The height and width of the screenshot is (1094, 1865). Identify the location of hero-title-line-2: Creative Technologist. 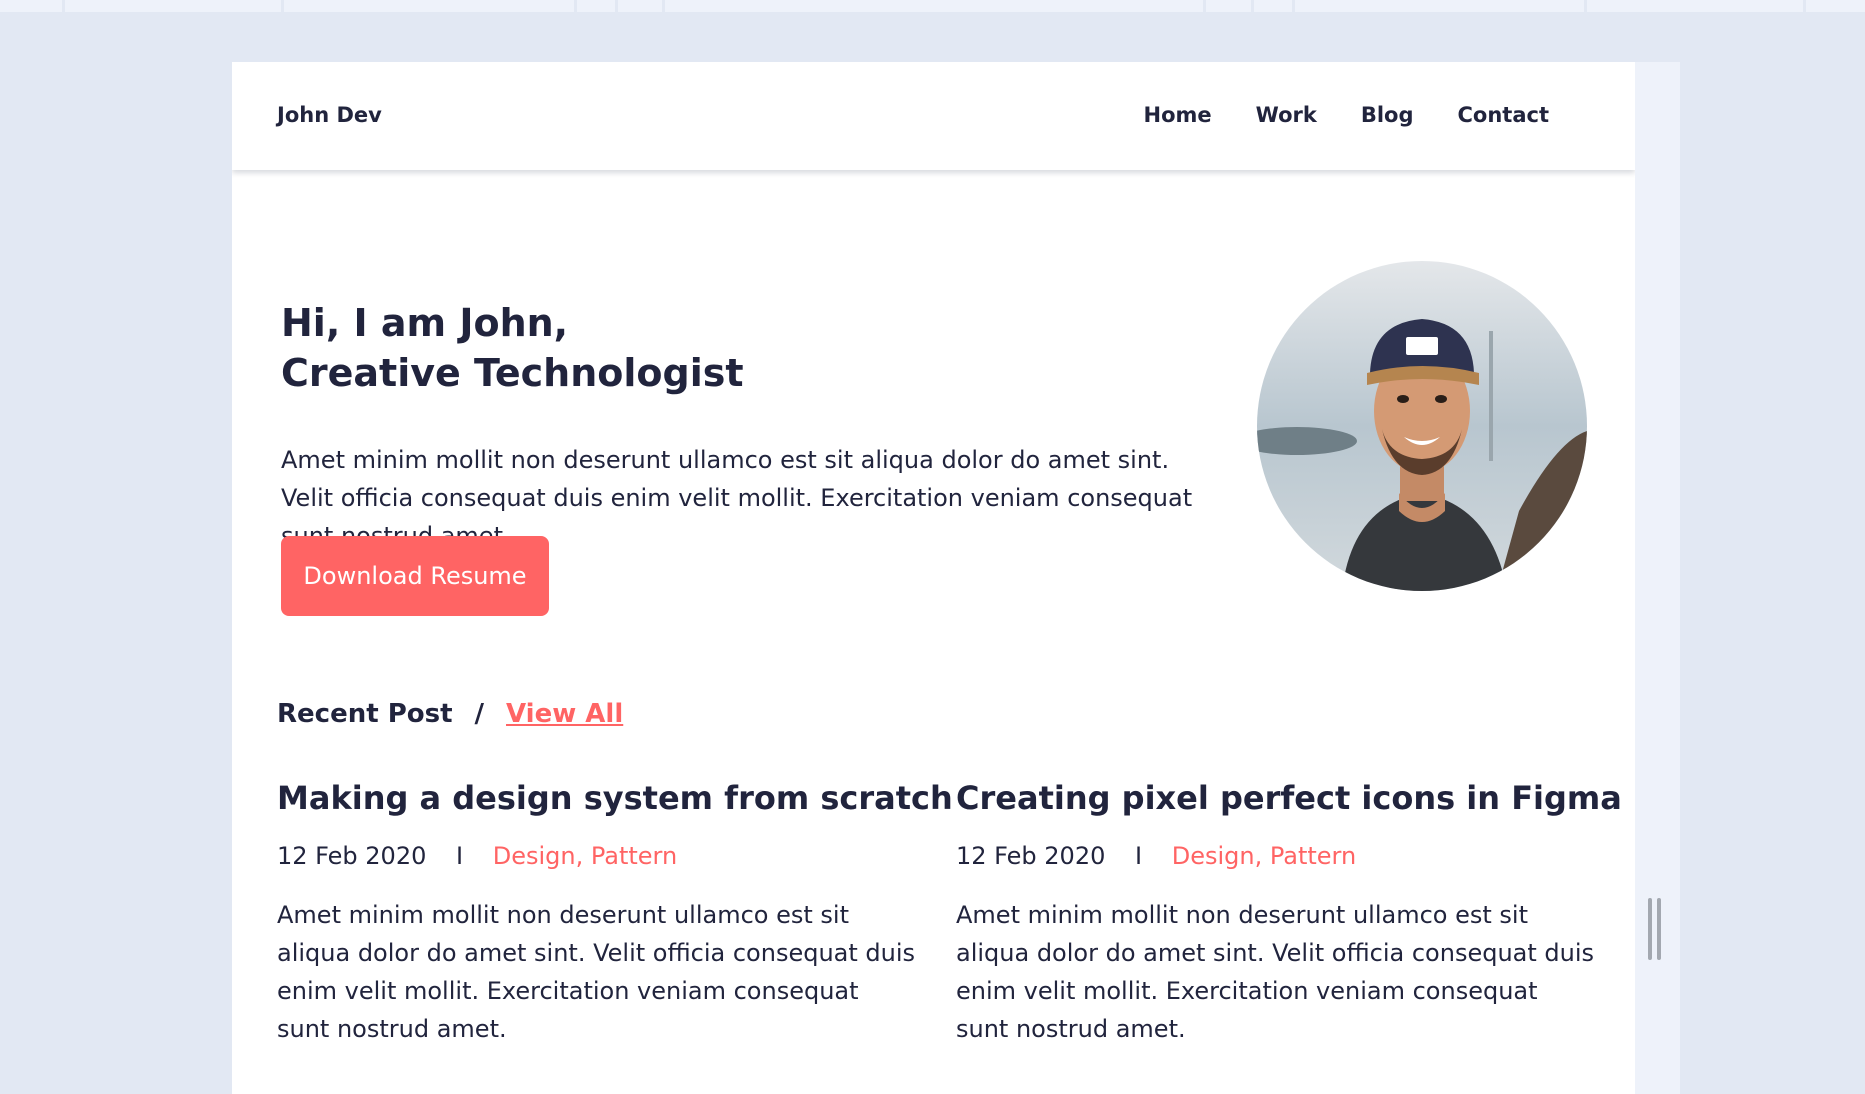
(512, 373).